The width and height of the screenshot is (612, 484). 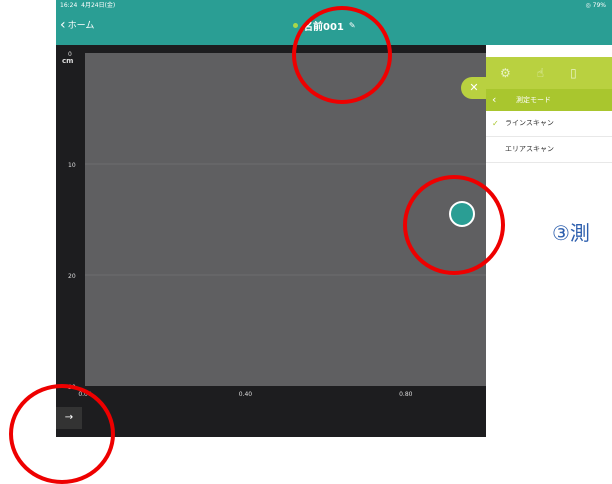 I want to click on mode-item-line-scan: ✓ ラインスキャン, so click(x=549, y=124).